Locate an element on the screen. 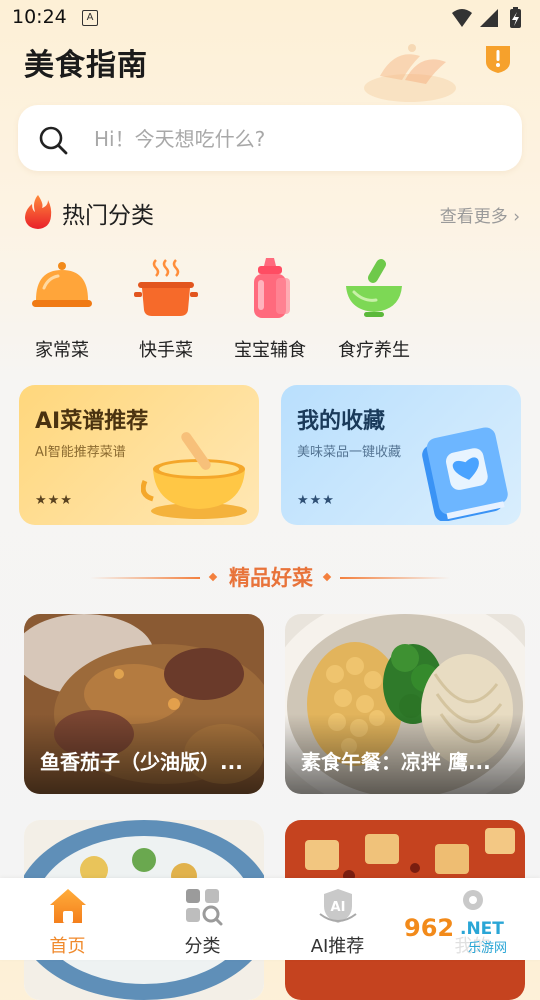 The width and height of the screenshot is (540, 1000). hot-categories-header: 热门分类 查看更多 › is located at coordinates (272, 212).